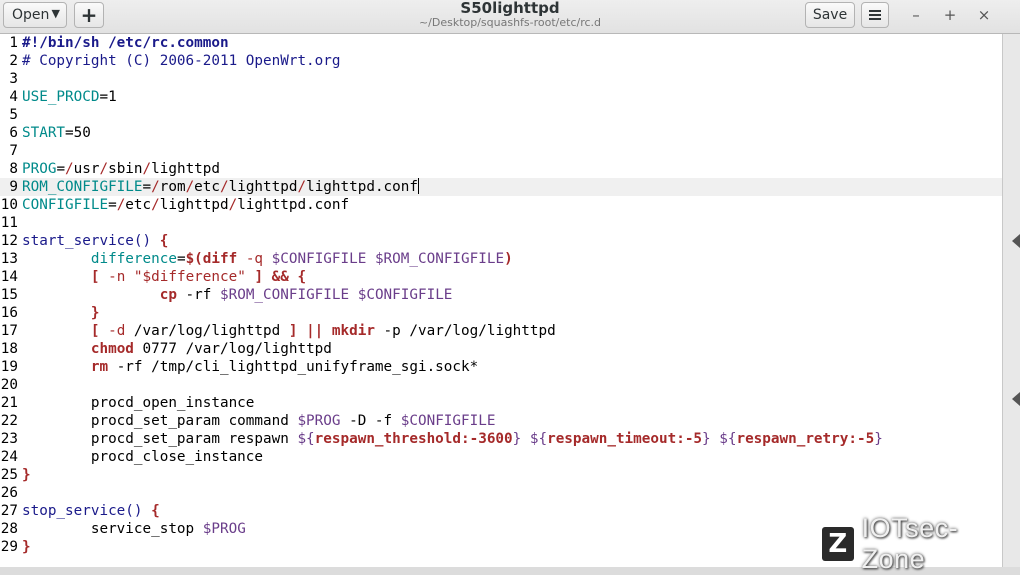 The width and height of the screenshot is (1020, 575). Describe the element at coordinates (306, 439) in the screenshot. I see `code-token: ${` at that location.